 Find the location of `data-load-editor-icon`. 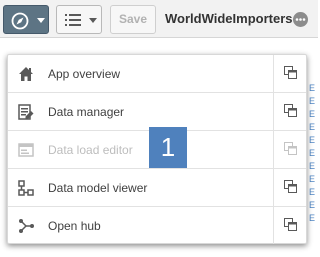

data-load-editor-icon is located at coordinates (26, 150).